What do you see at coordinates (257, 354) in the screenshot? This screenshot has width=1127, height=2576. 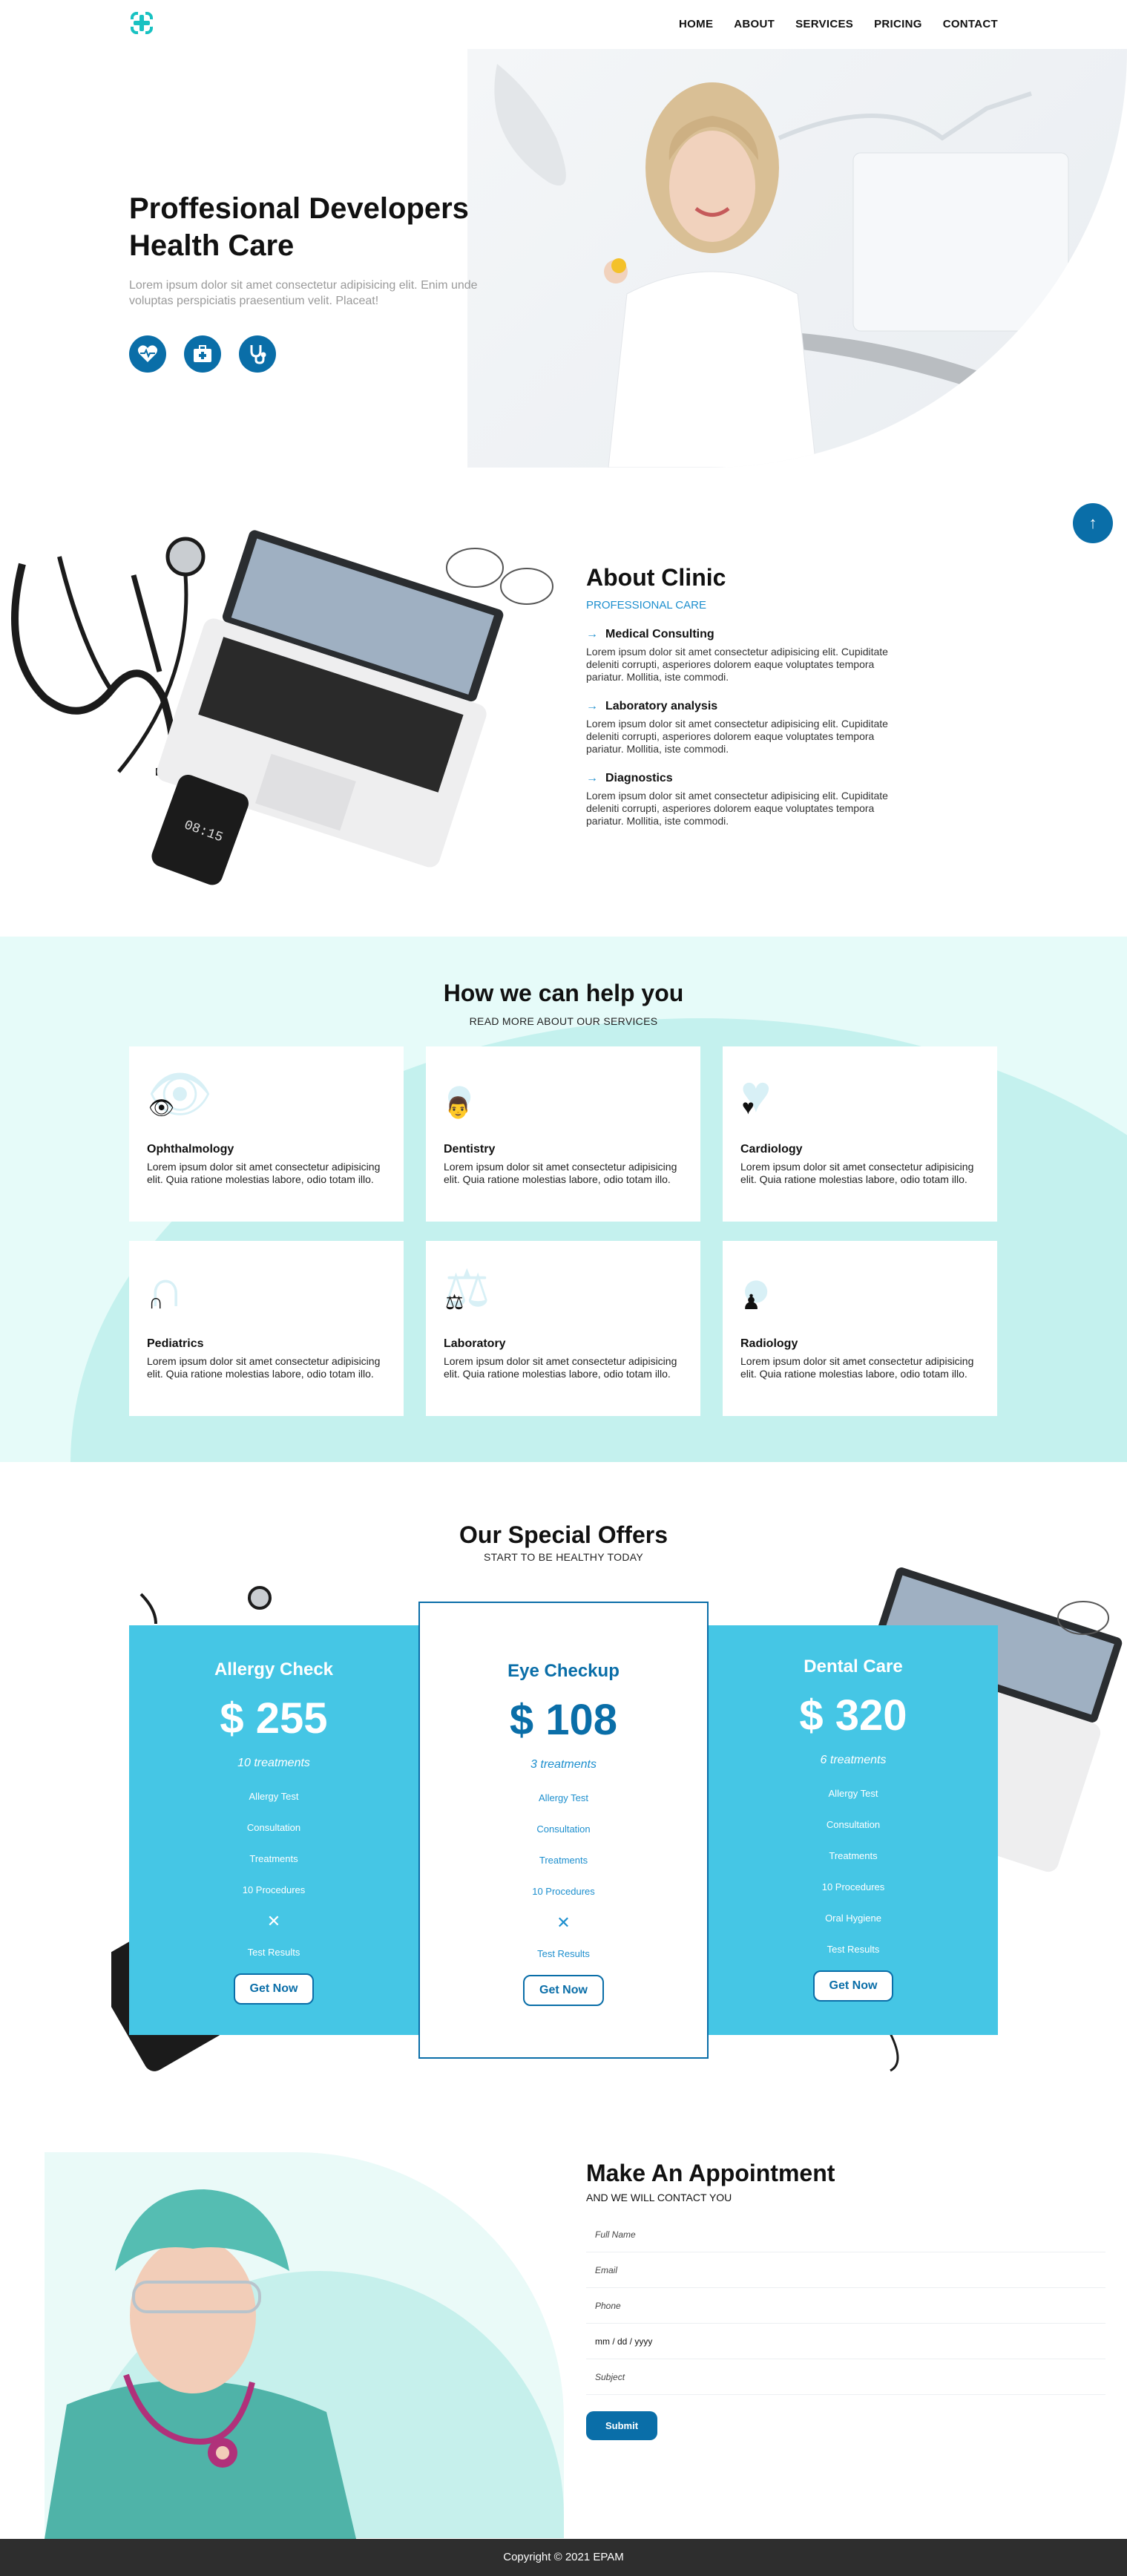 I see `stethoscope-icon` at bounding box center [257, 354].